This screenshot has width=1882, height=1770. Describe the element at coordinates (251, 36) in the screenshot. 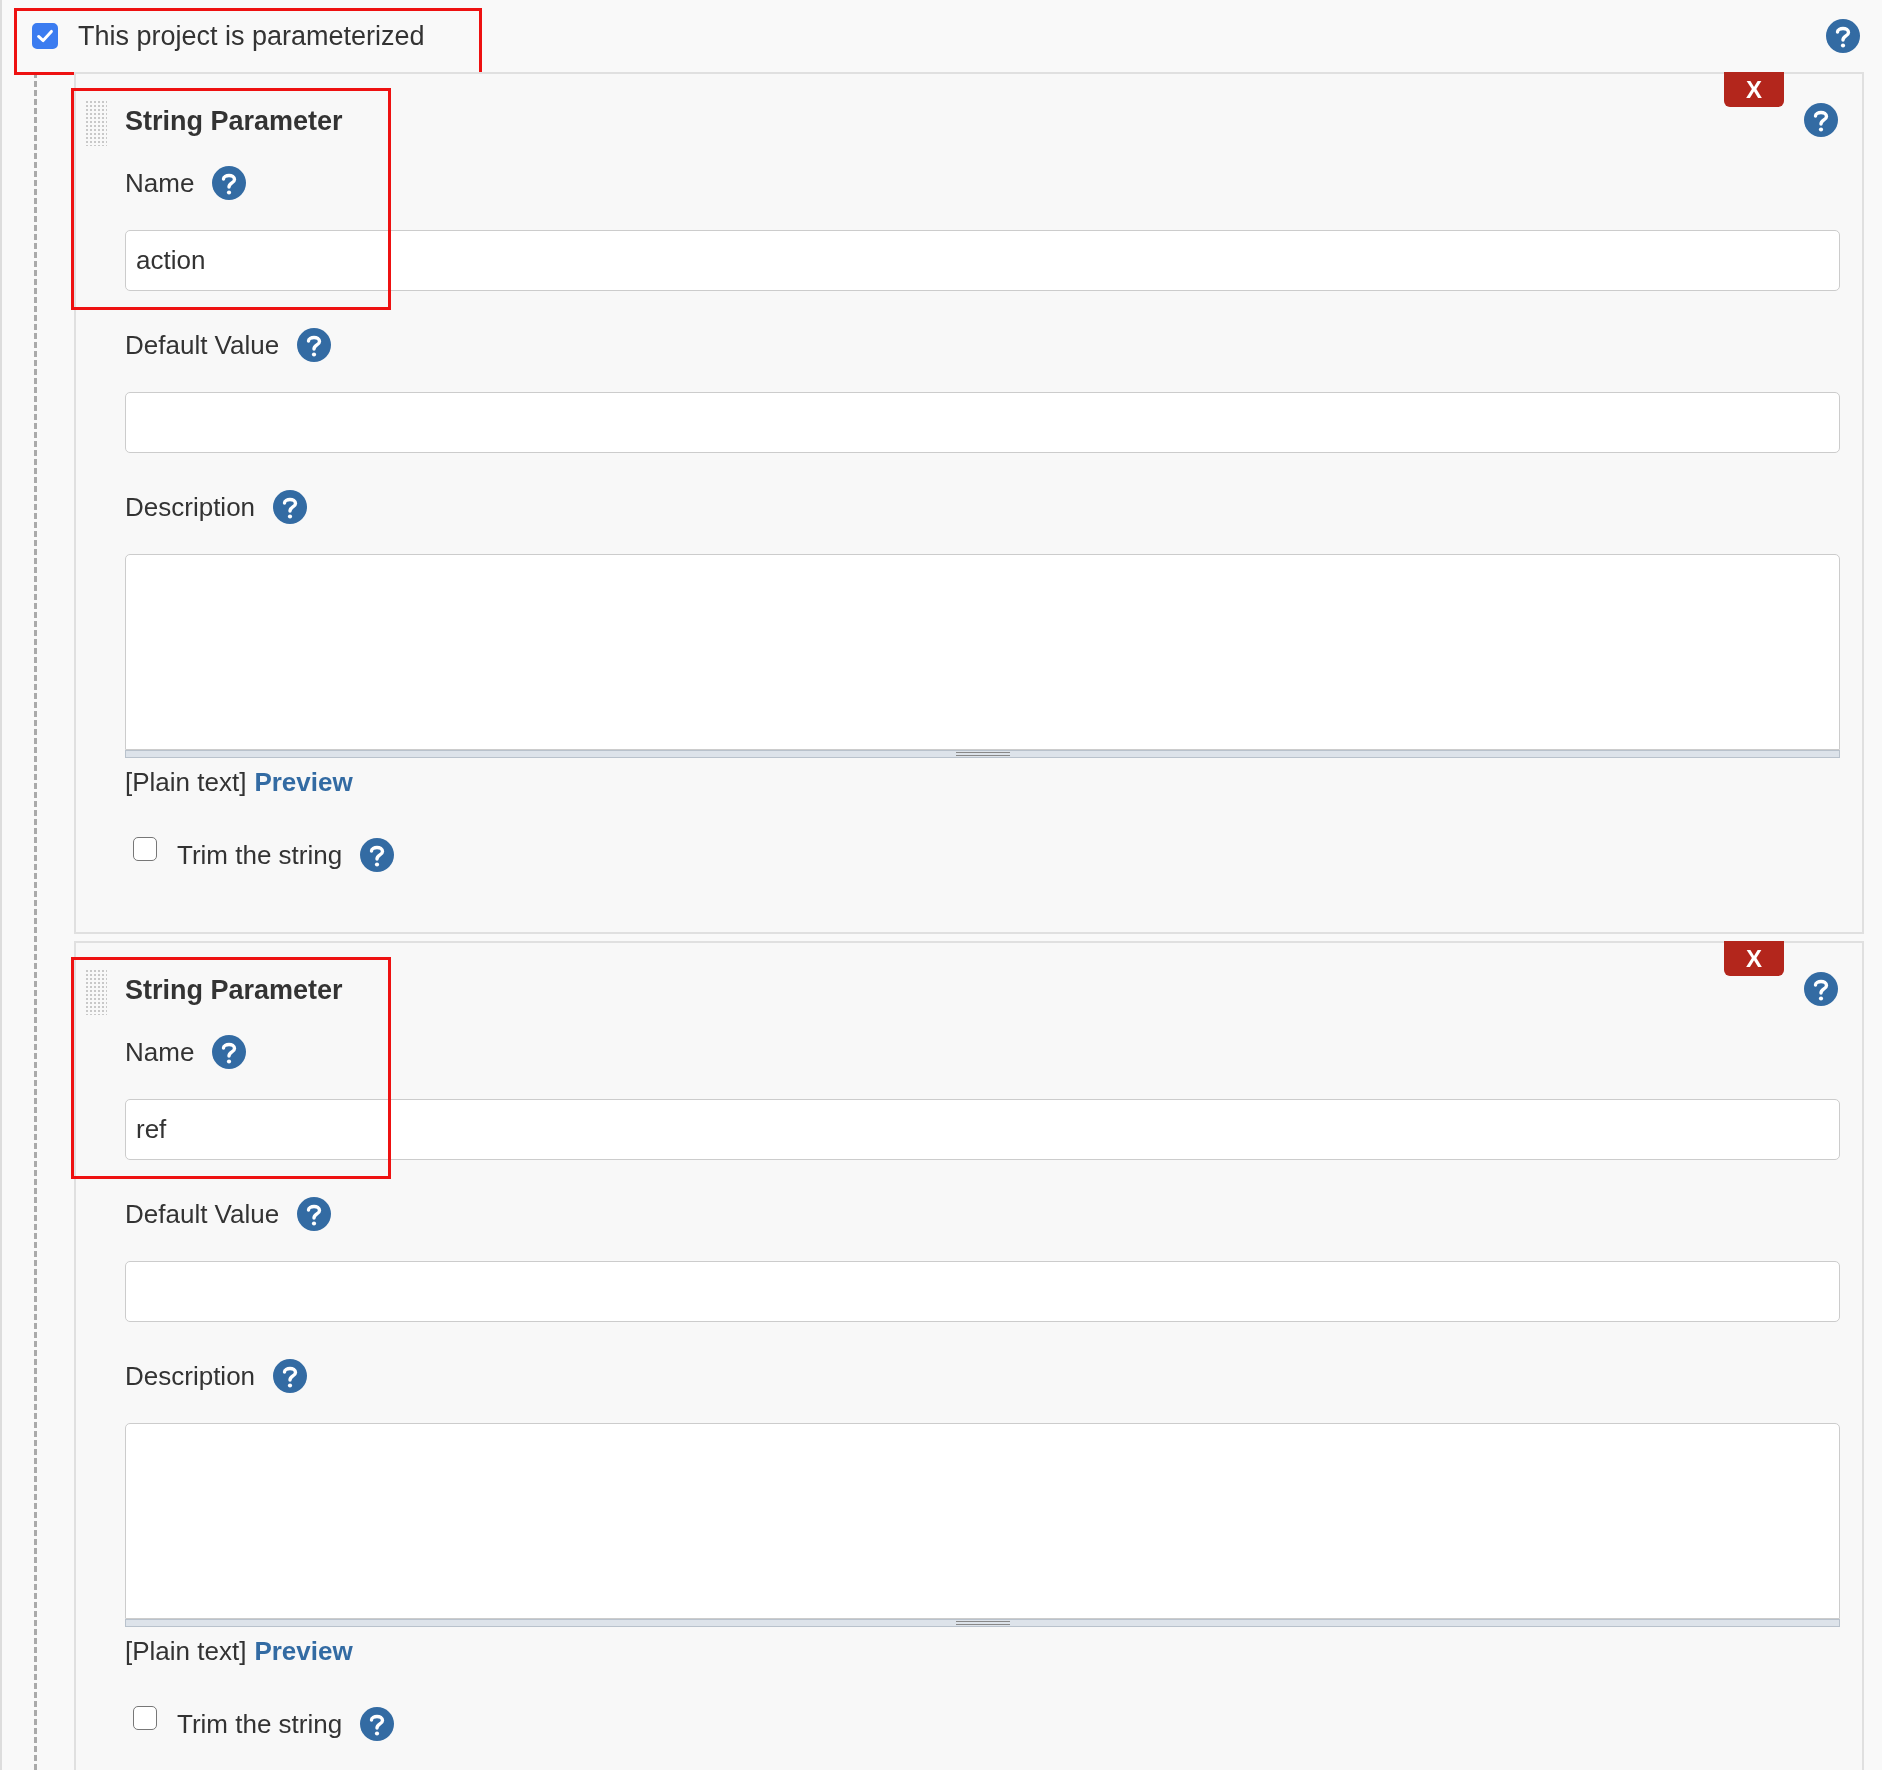

I see `checkbox-label: This project is parameterized` at that location.